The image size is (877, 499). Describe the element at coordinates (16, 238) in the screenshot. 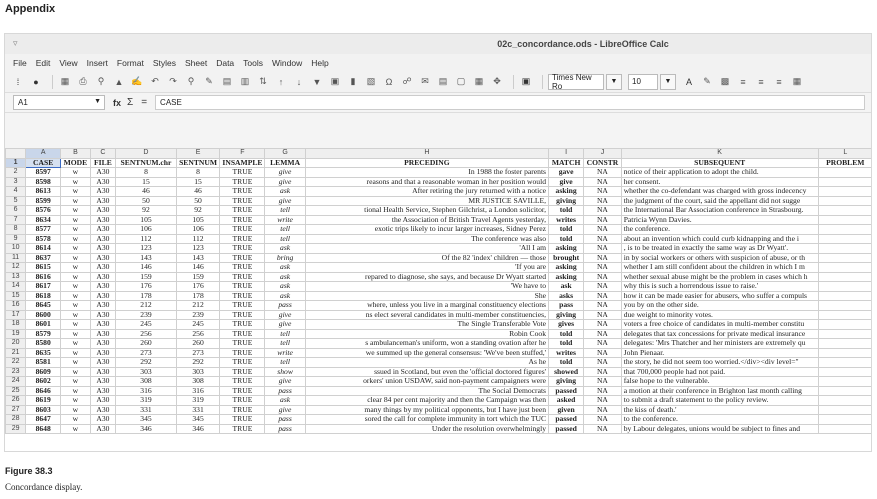

I see `row-header: 9` at that location.